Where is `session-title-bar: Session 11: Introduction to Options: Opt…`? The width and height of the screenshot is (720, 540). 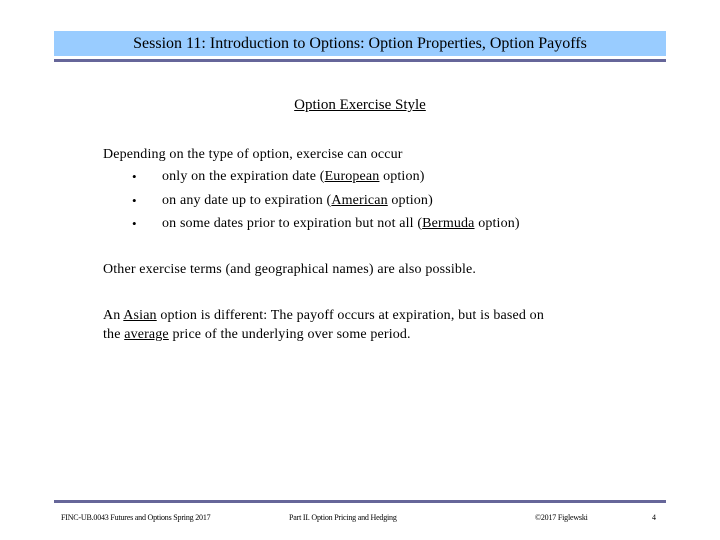
session-title-bar: Session 11: Introduction to Options: Opt… is located at coordinates (360, 43).